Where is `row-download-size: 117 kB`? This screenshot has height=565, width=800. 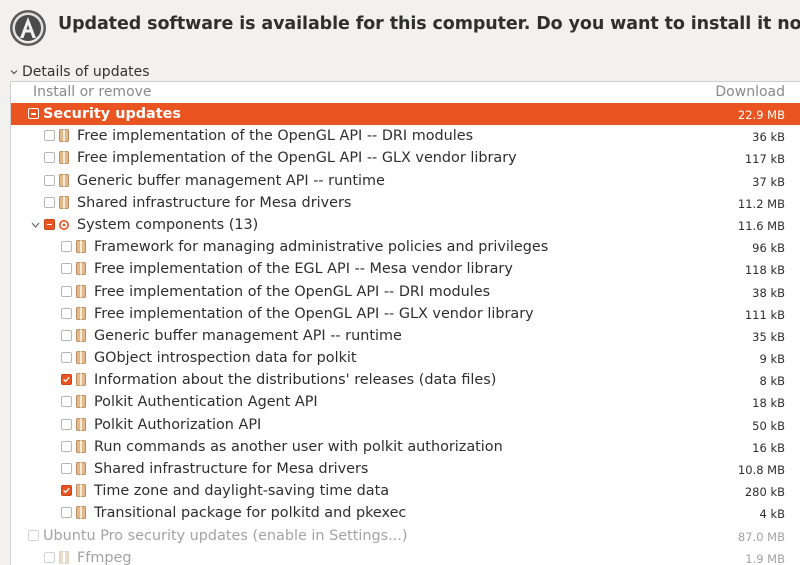 row-download-size: 117 kB is located at coordinates (764, 159).